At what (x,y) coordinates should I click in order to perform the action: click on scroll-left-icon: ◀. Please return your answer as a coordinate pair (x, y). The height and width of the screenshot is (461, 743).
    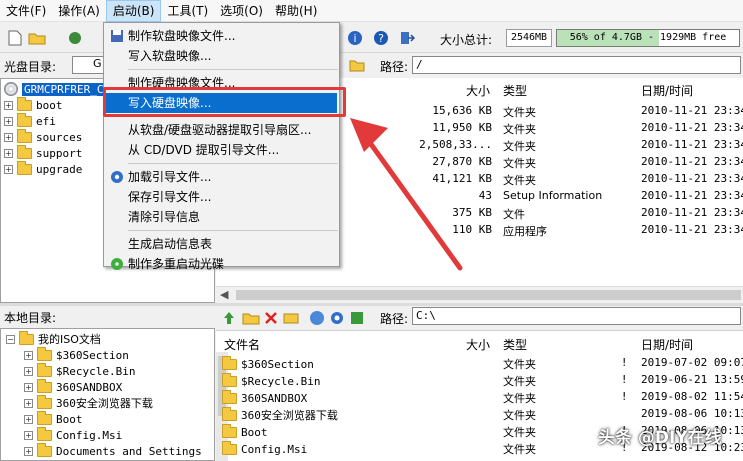
    Looking at the image, I should click on (224, 294).